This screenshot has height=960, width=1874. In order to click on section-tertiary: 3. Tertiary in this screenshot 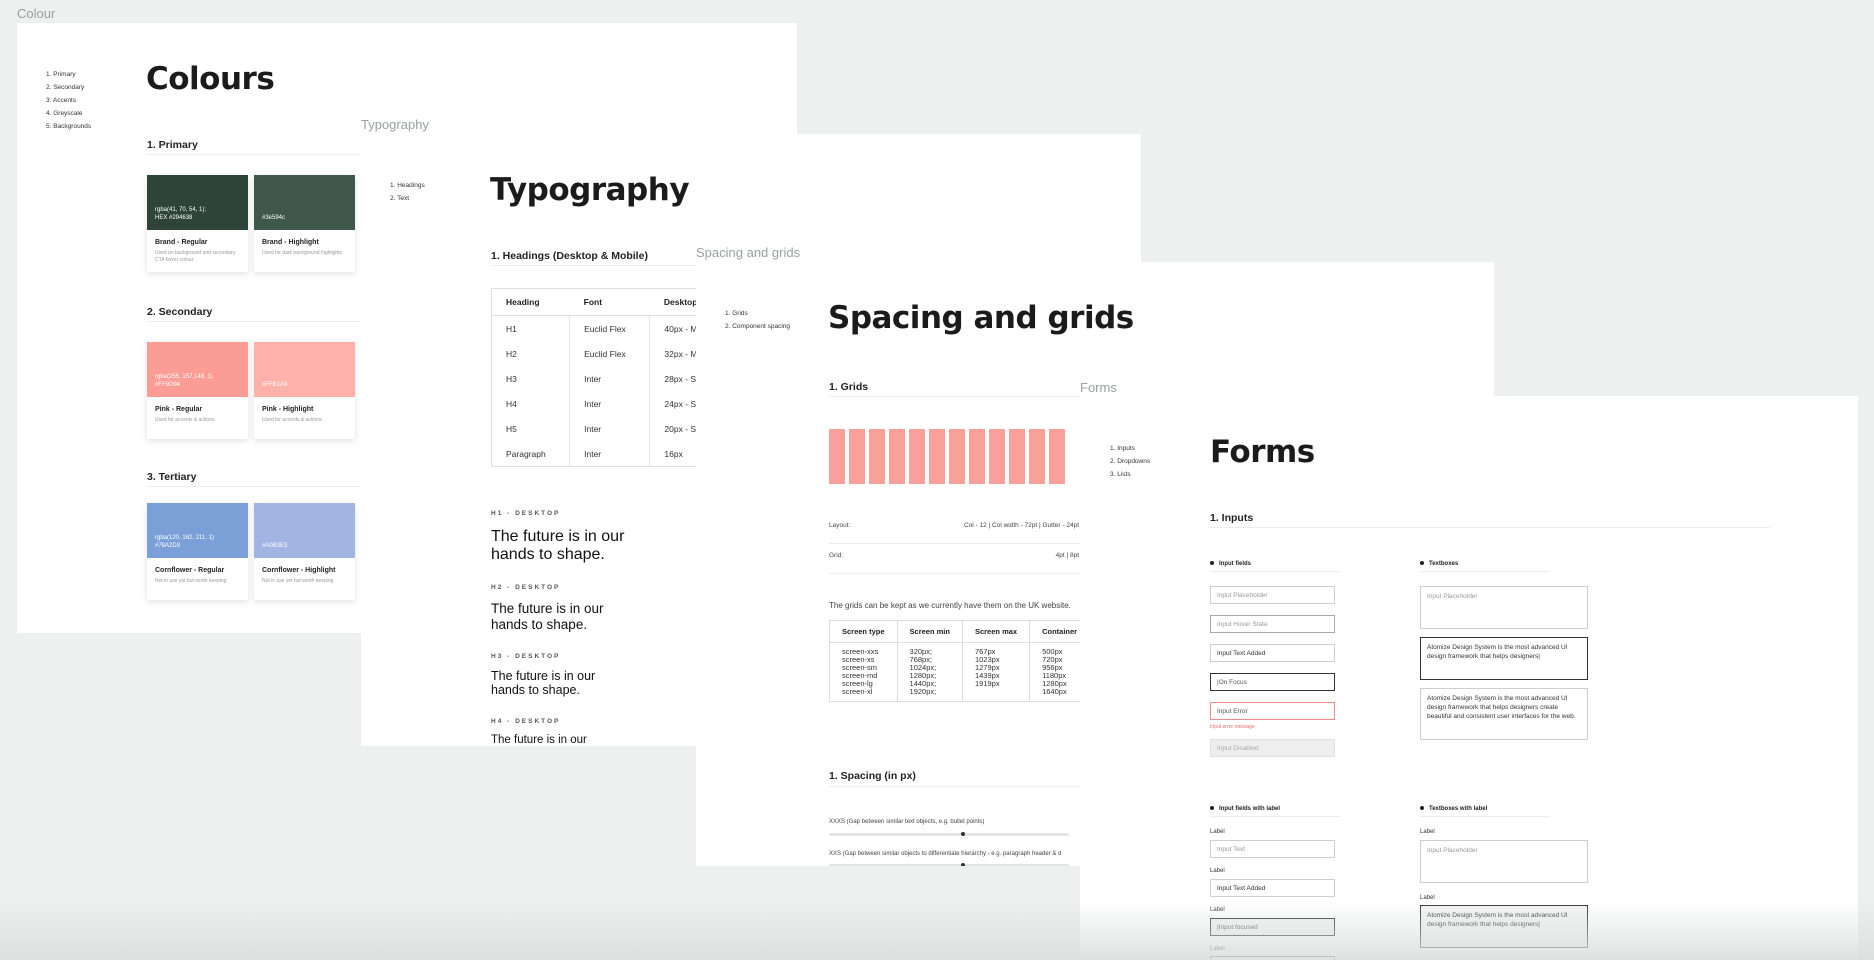, I will do `click(172, 477)`.